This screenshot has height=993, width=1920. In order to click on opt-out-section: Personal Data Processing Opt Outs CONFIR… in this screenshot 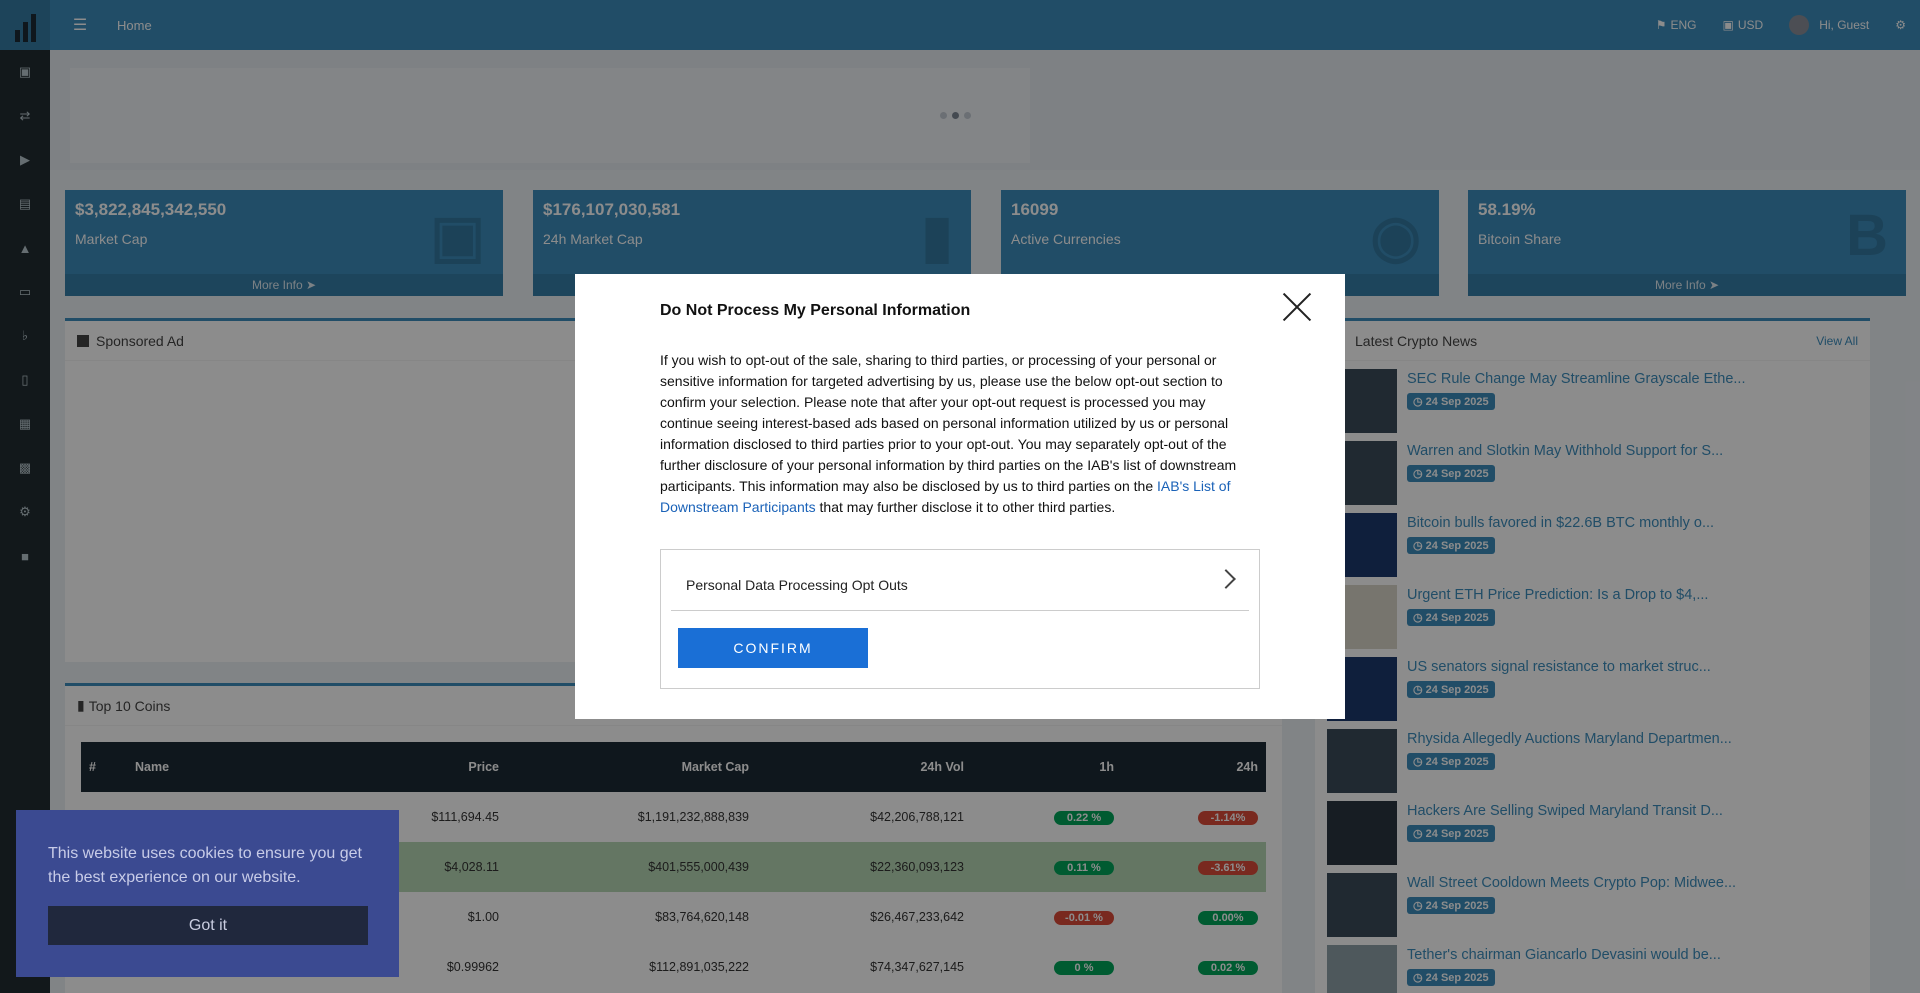, I will do `click(960, 619)`.